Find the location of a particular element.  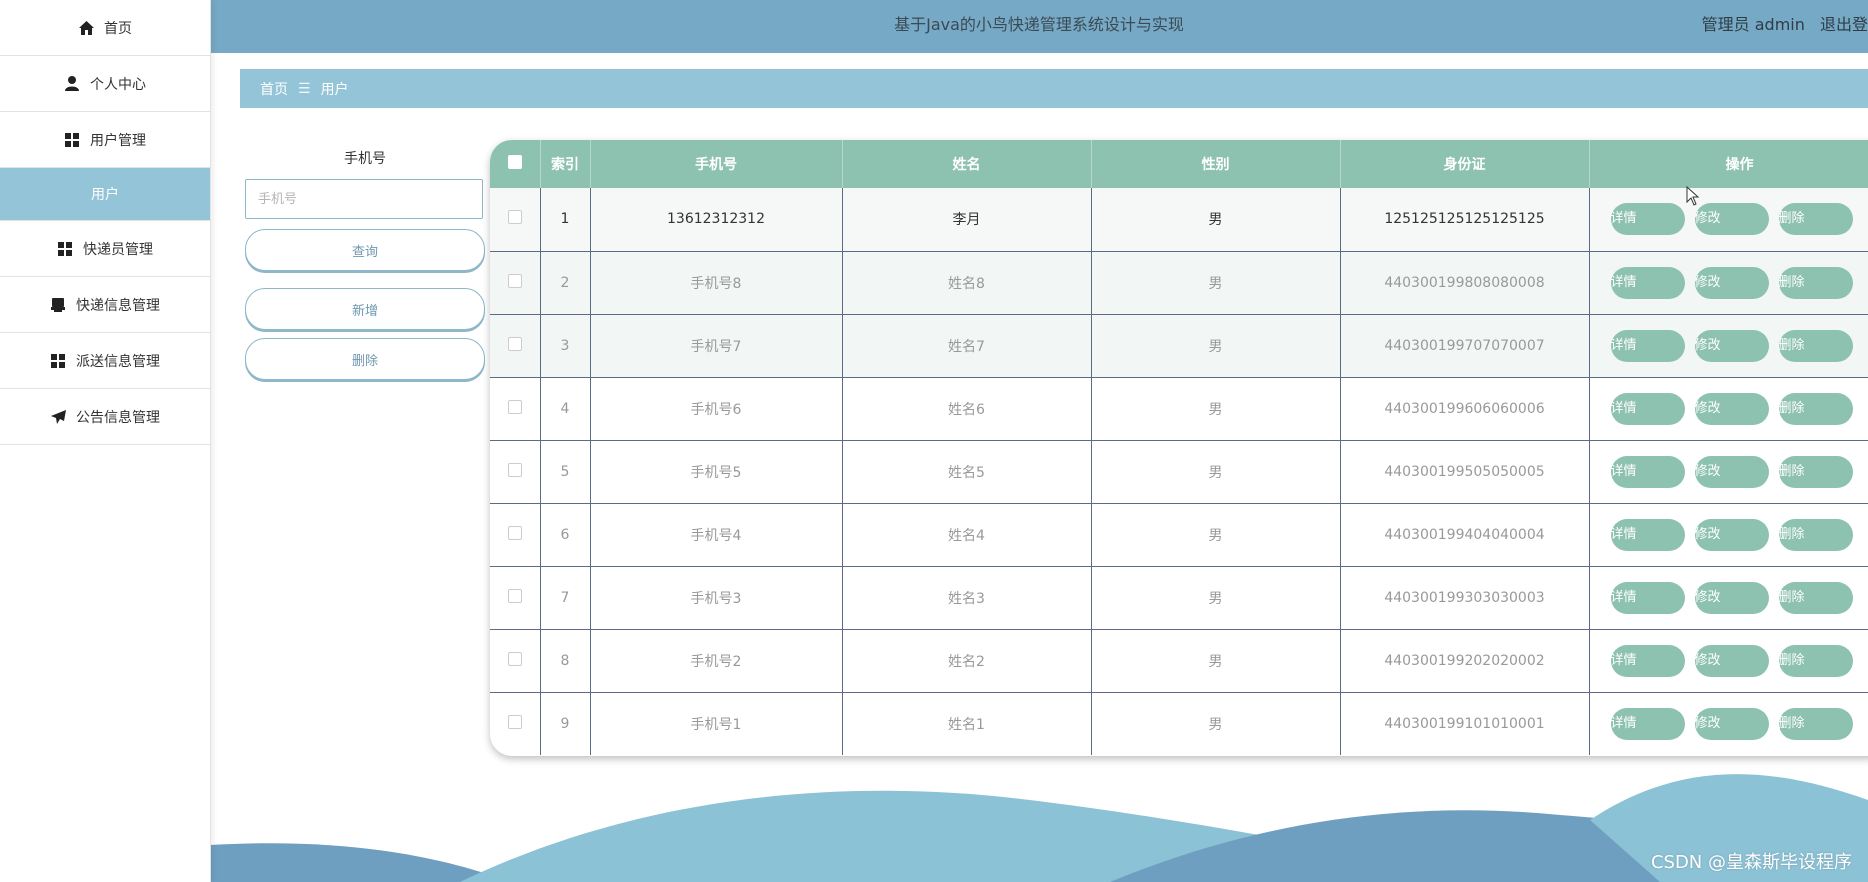

select-all-checkbox is located at coordinates (514, 162).